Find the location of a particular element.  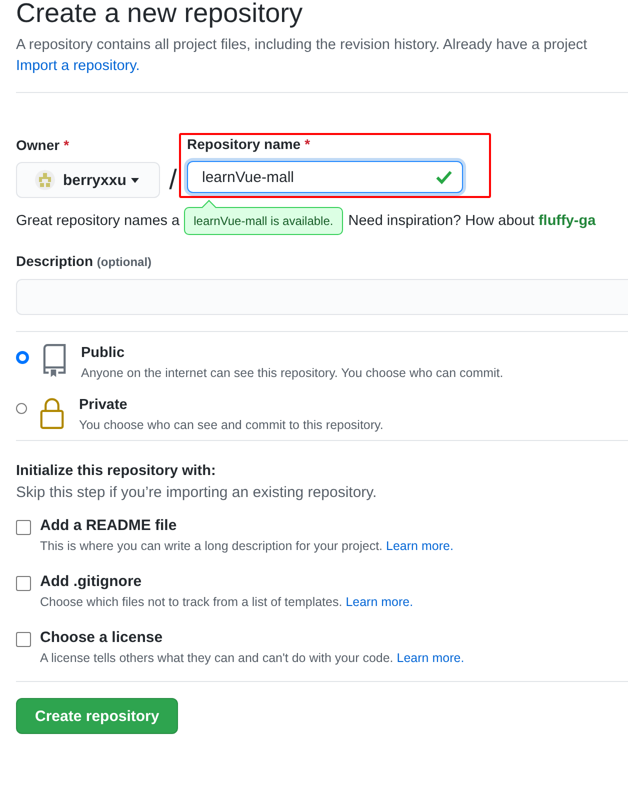

description-field is located at coordinates (322, 297).